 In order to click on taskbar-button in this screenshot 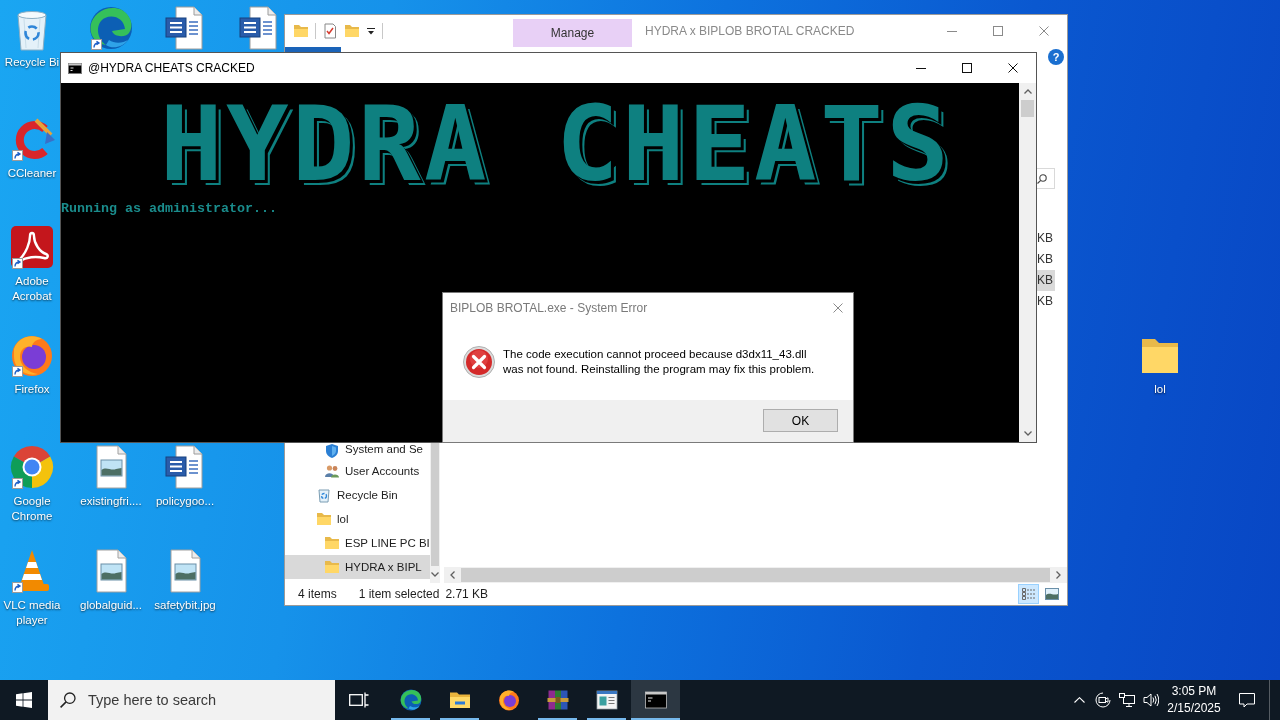, I will do `click(655, 700)`.